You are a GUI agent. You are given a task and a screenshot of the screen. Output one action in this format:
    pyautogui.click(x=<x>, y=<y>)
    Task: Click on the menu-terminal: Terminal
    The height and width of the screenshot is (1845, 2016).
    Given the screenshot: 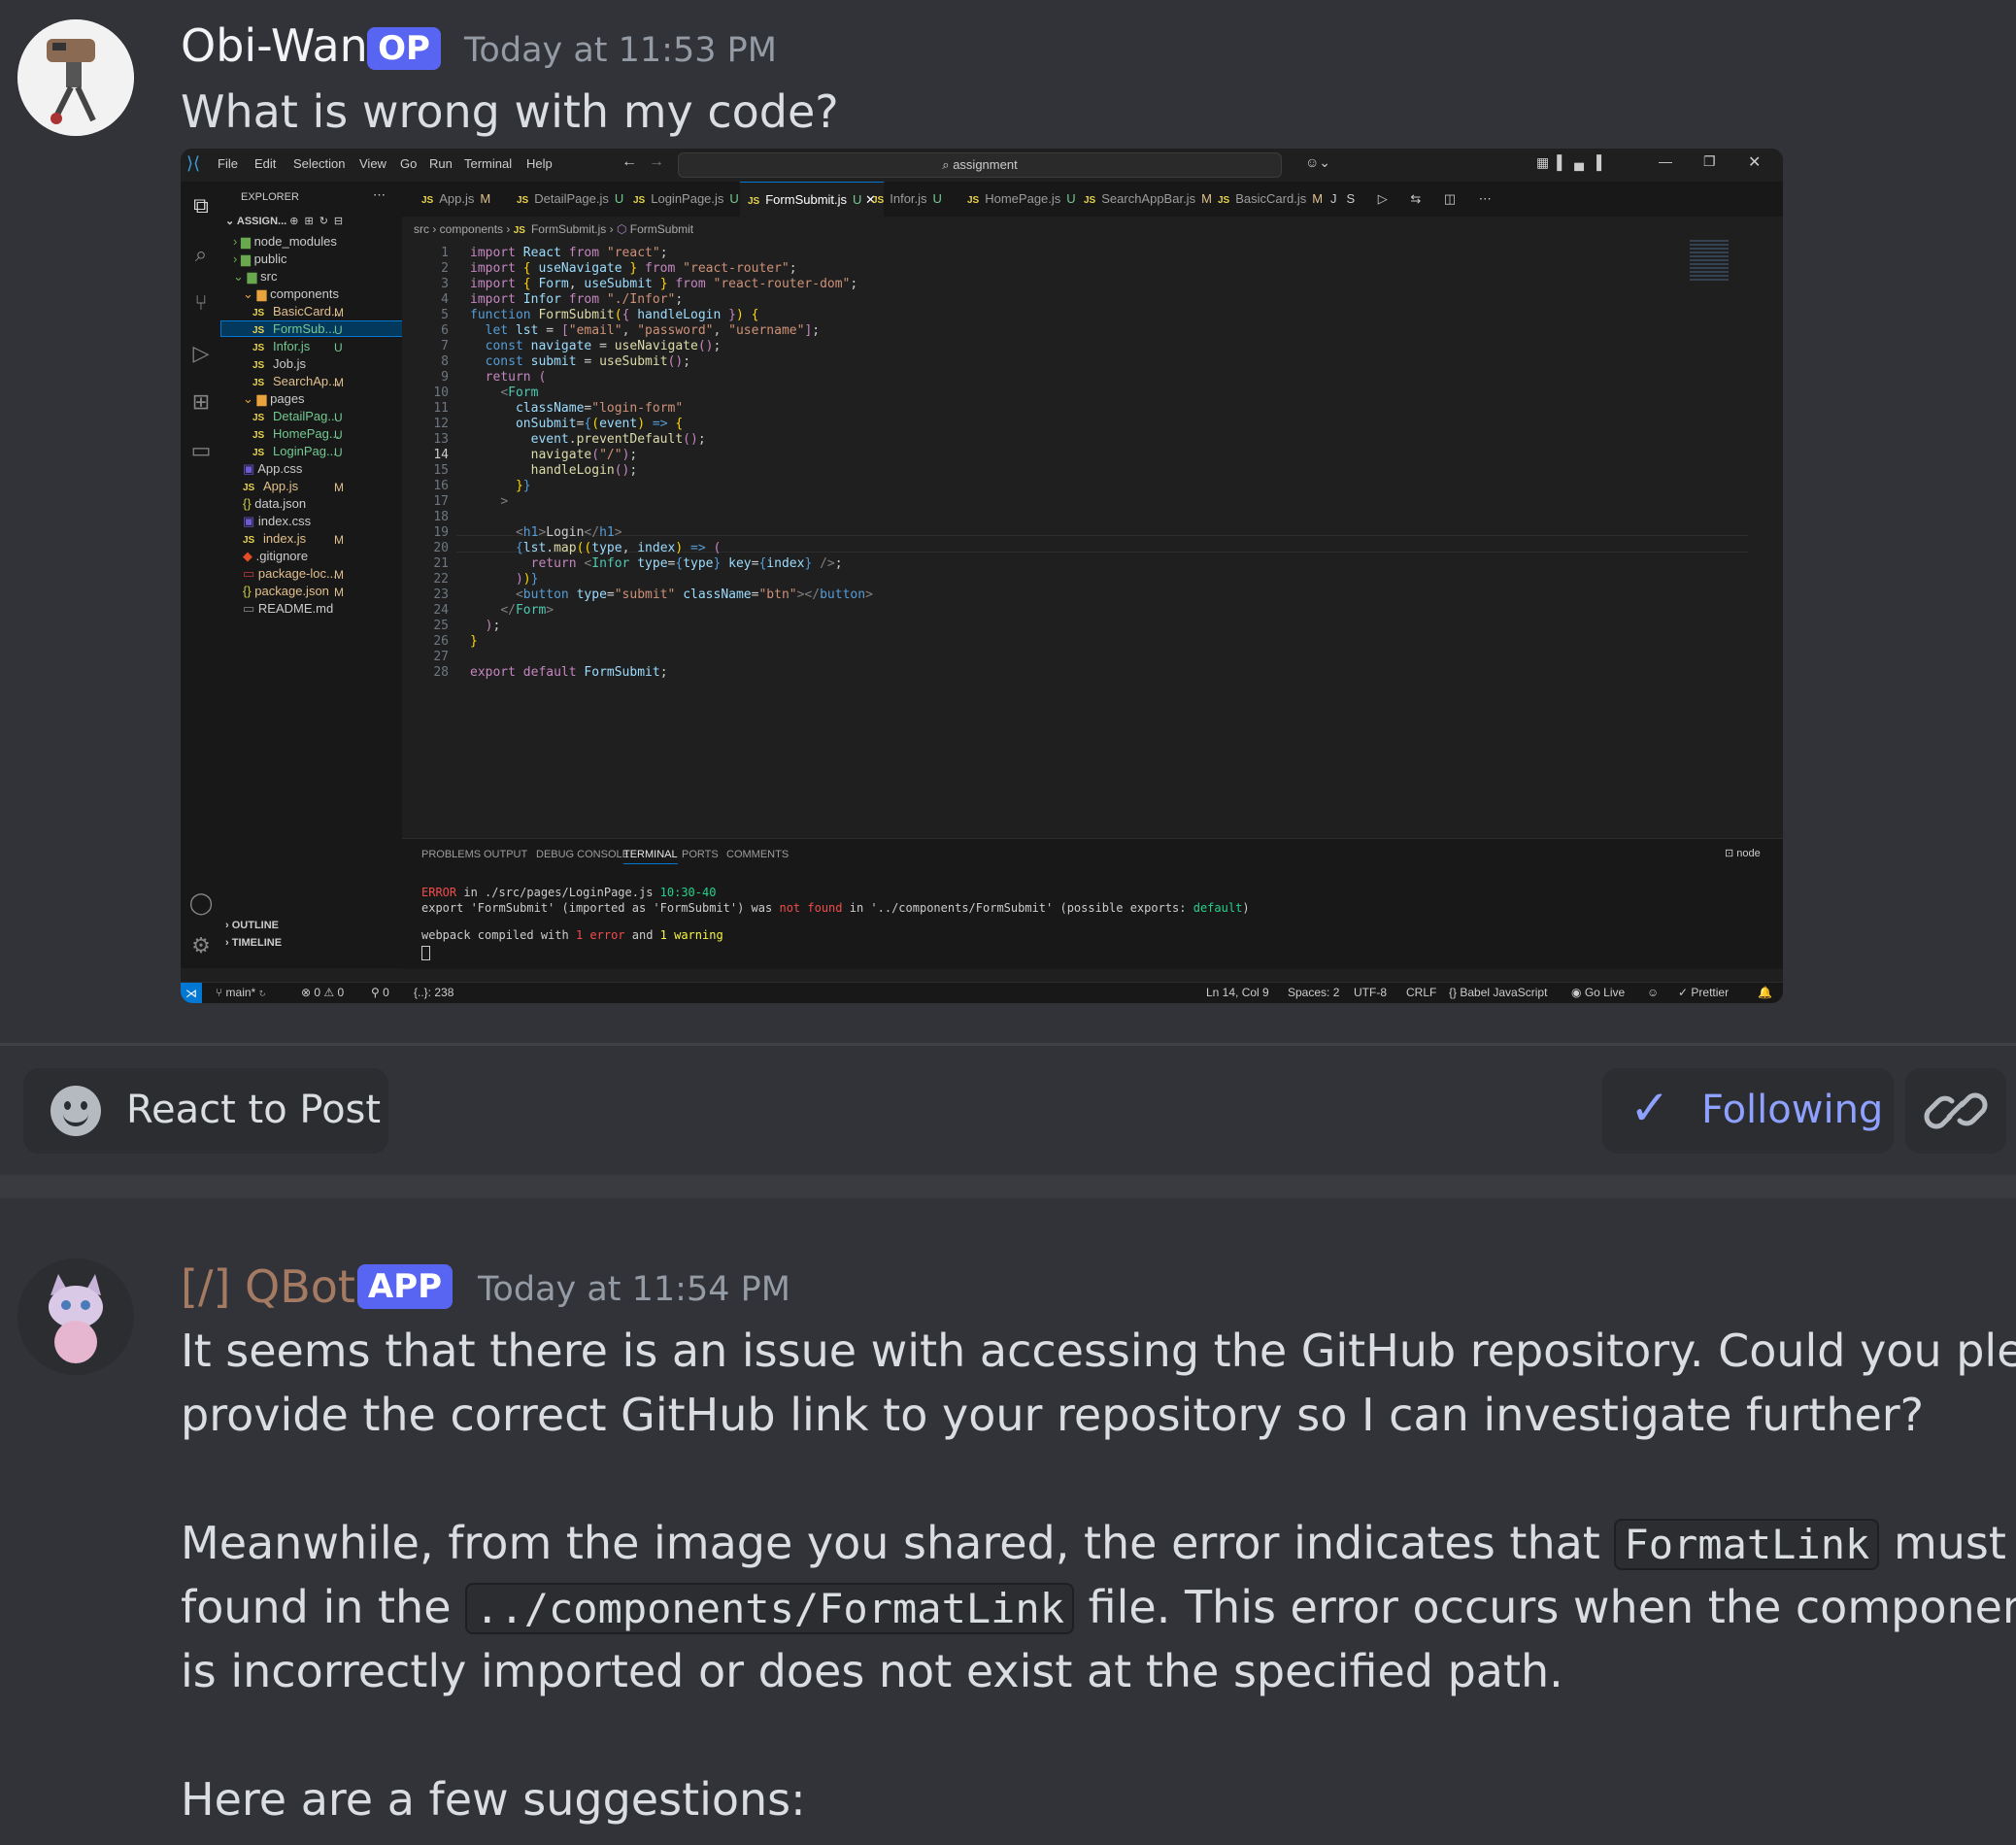 What is the action you would take?
    pyautogui.click(x=488, y=163)
    